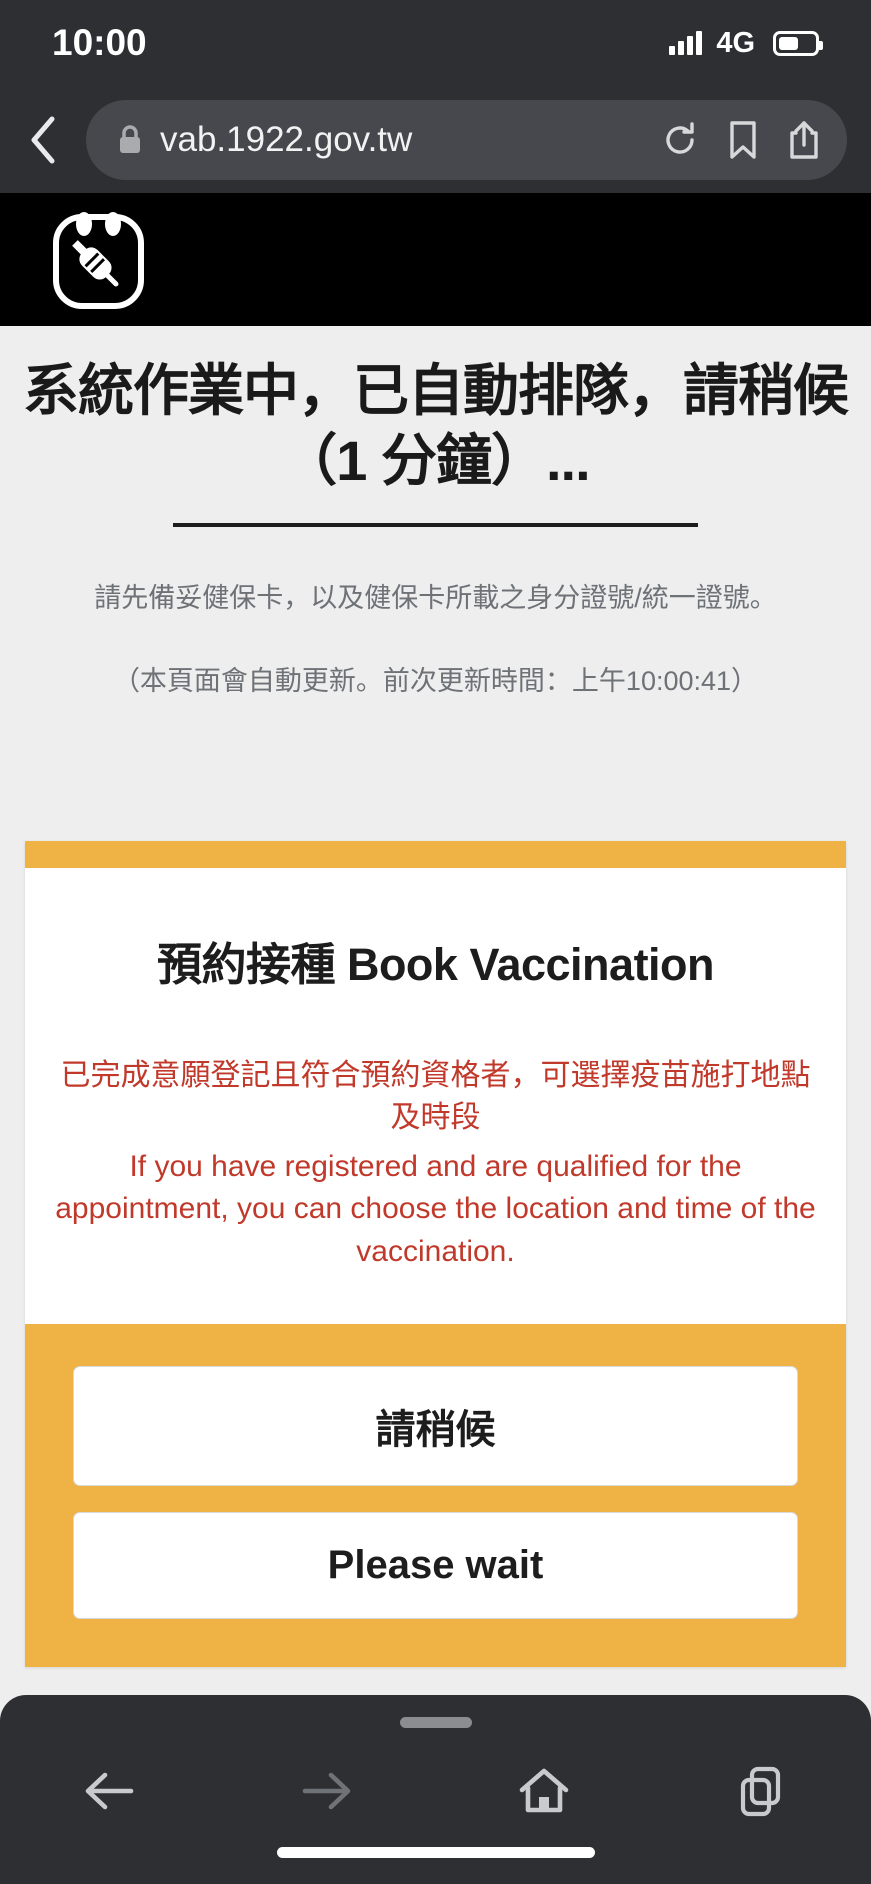 The image size is (871, 1884). I want to click on home-indicator, so click(435, 1852).